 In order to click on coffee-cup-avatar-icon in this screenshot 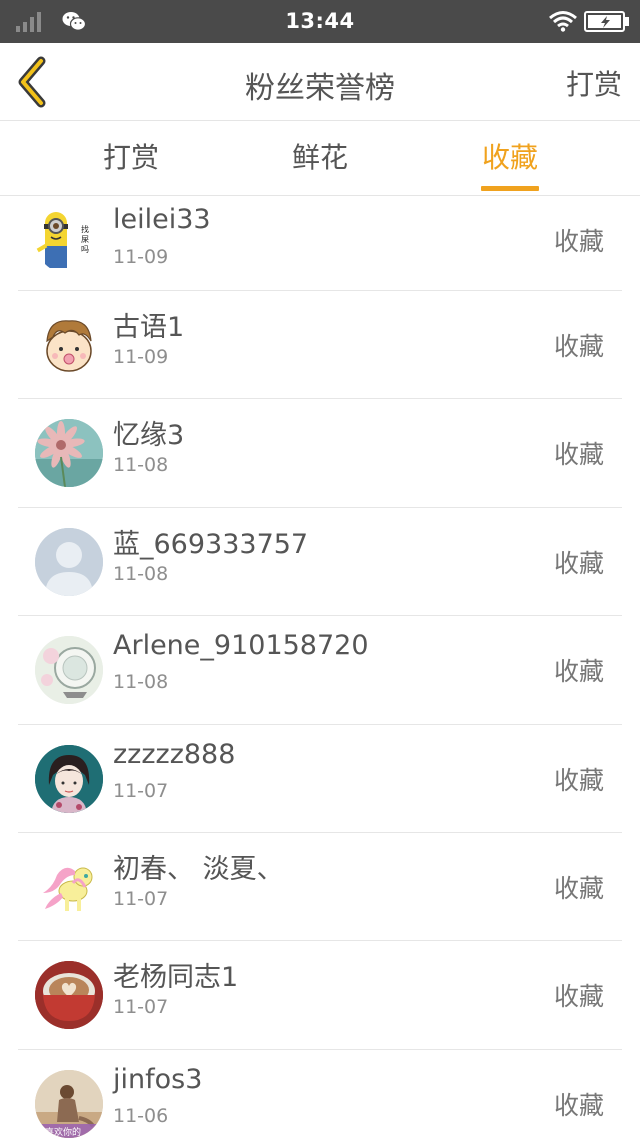, I will do `click(69, 995)`.